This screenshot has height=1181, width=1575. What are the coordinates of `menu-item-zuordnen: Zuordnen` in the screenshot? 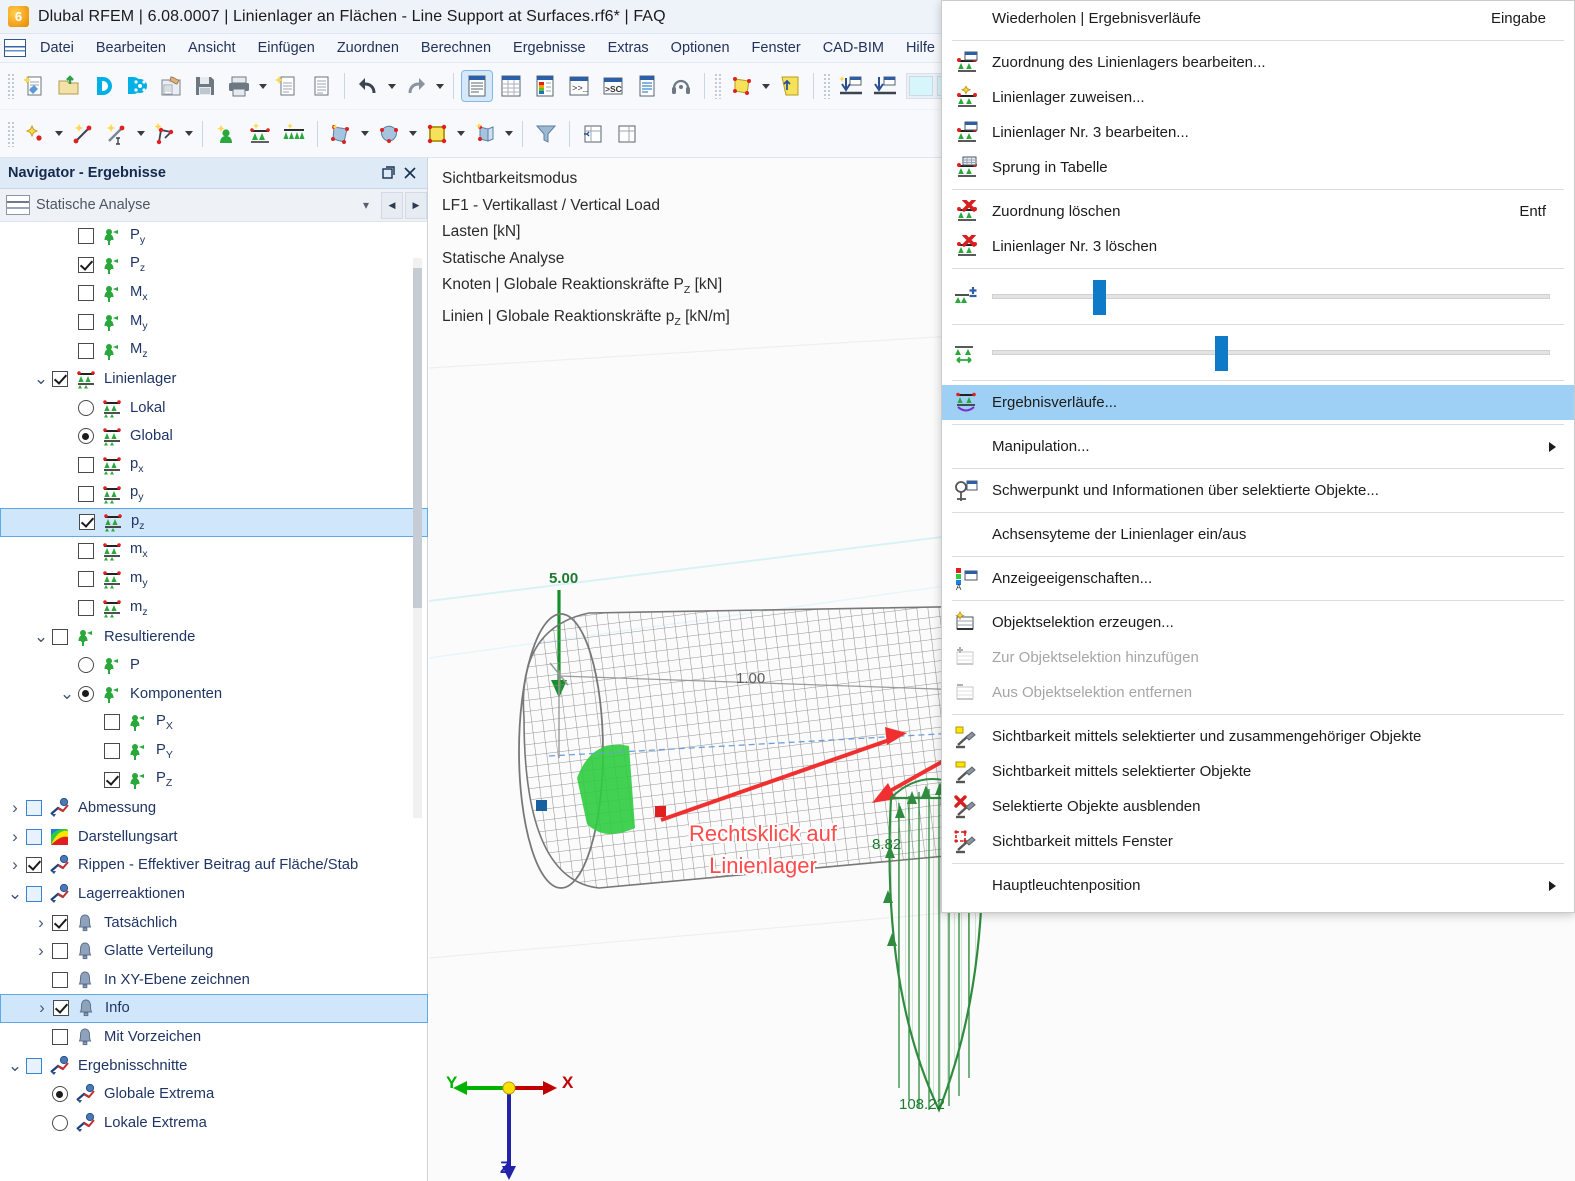 It's located at (368, 48).